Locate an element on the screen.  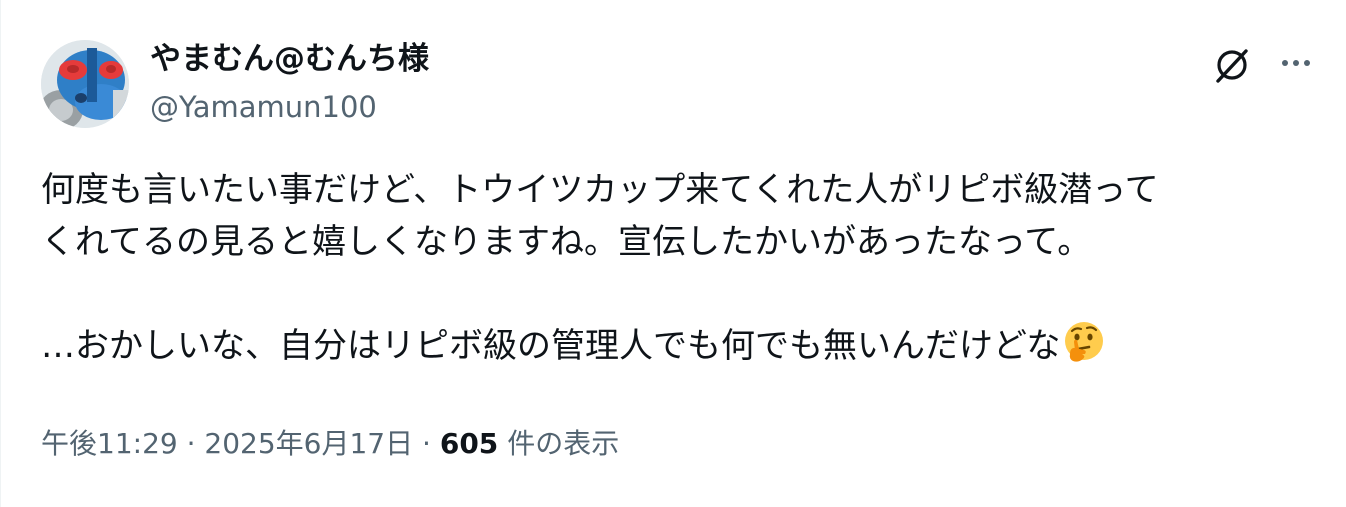
grok-slash-circle-icon is located at coordinates (1232, 66).